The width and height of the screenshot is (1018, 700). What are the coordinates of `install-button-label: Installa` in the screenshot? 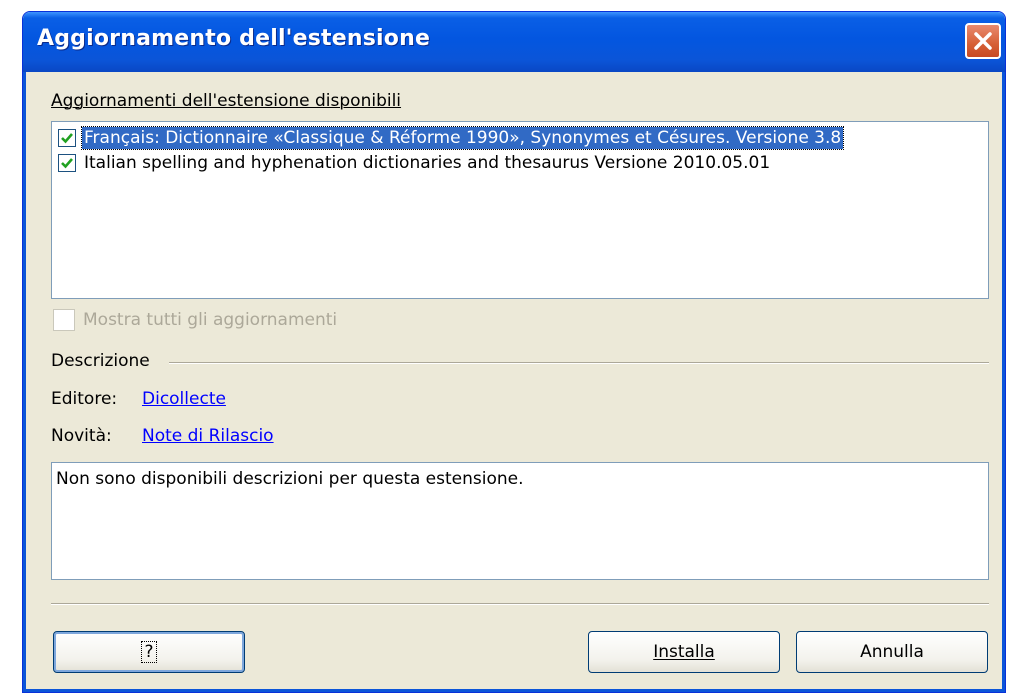 It's located at (684, 652).